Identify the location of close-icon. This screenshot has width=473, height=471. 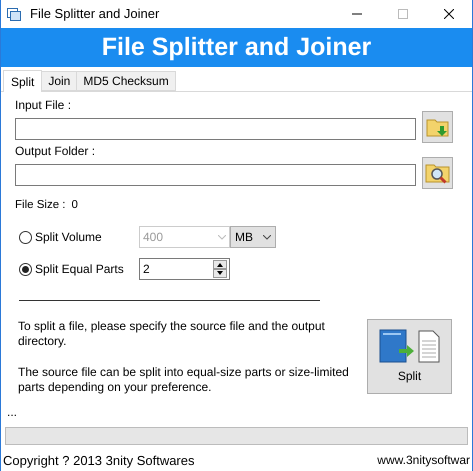
(449, 14).